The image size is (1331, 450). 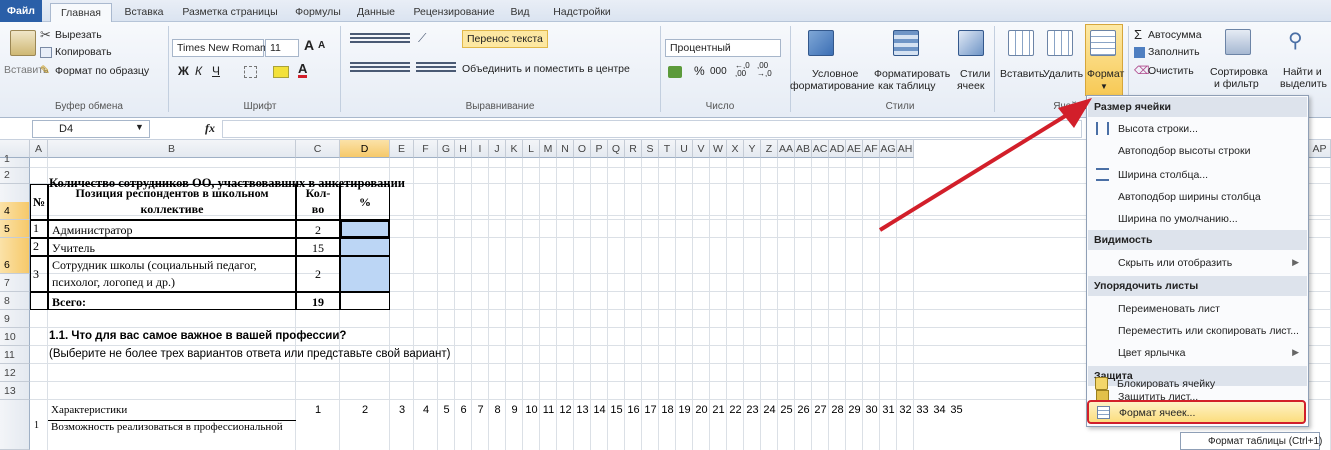 What do you see at coordinates (318, 12) in the screenshot?
I see `tab-formulas: Формулы` at bounding box center [318, 12].